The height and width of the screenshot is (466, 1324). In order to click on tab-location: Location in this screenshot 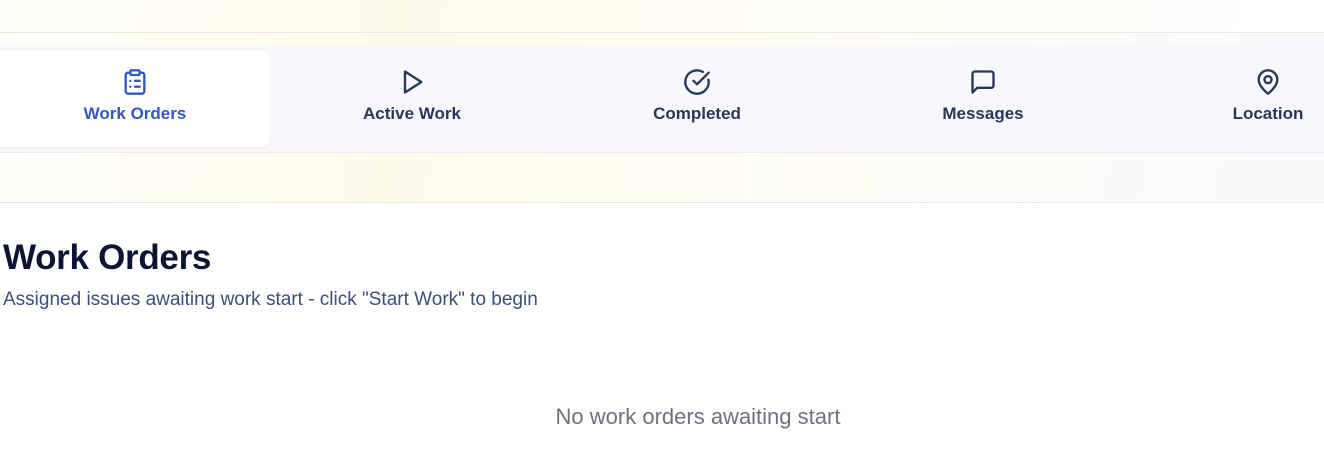, I will do `click(1228, 99)`.